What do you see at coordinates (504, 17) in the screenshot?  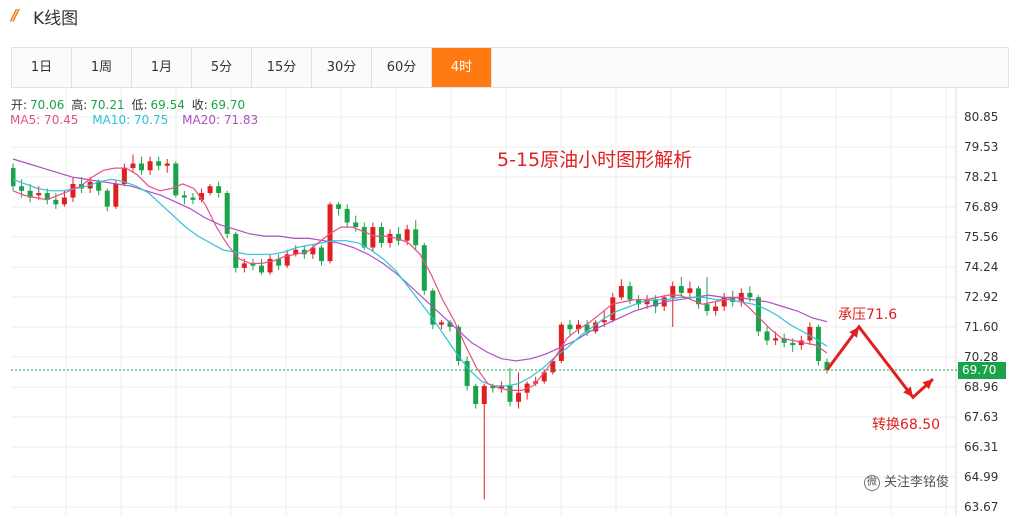 I see `title-bar: // K线图` at bounding box center [504, 17].